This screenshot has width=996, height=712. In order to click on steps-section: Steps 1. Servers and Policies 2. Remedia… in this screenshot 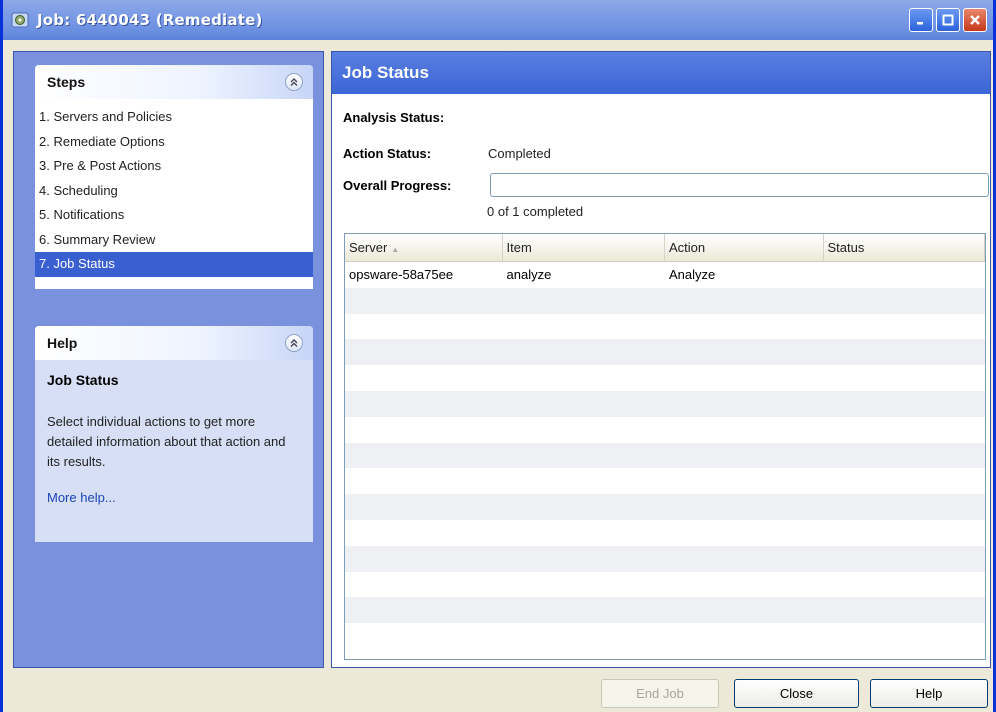, I will do `click(174, 177)`.